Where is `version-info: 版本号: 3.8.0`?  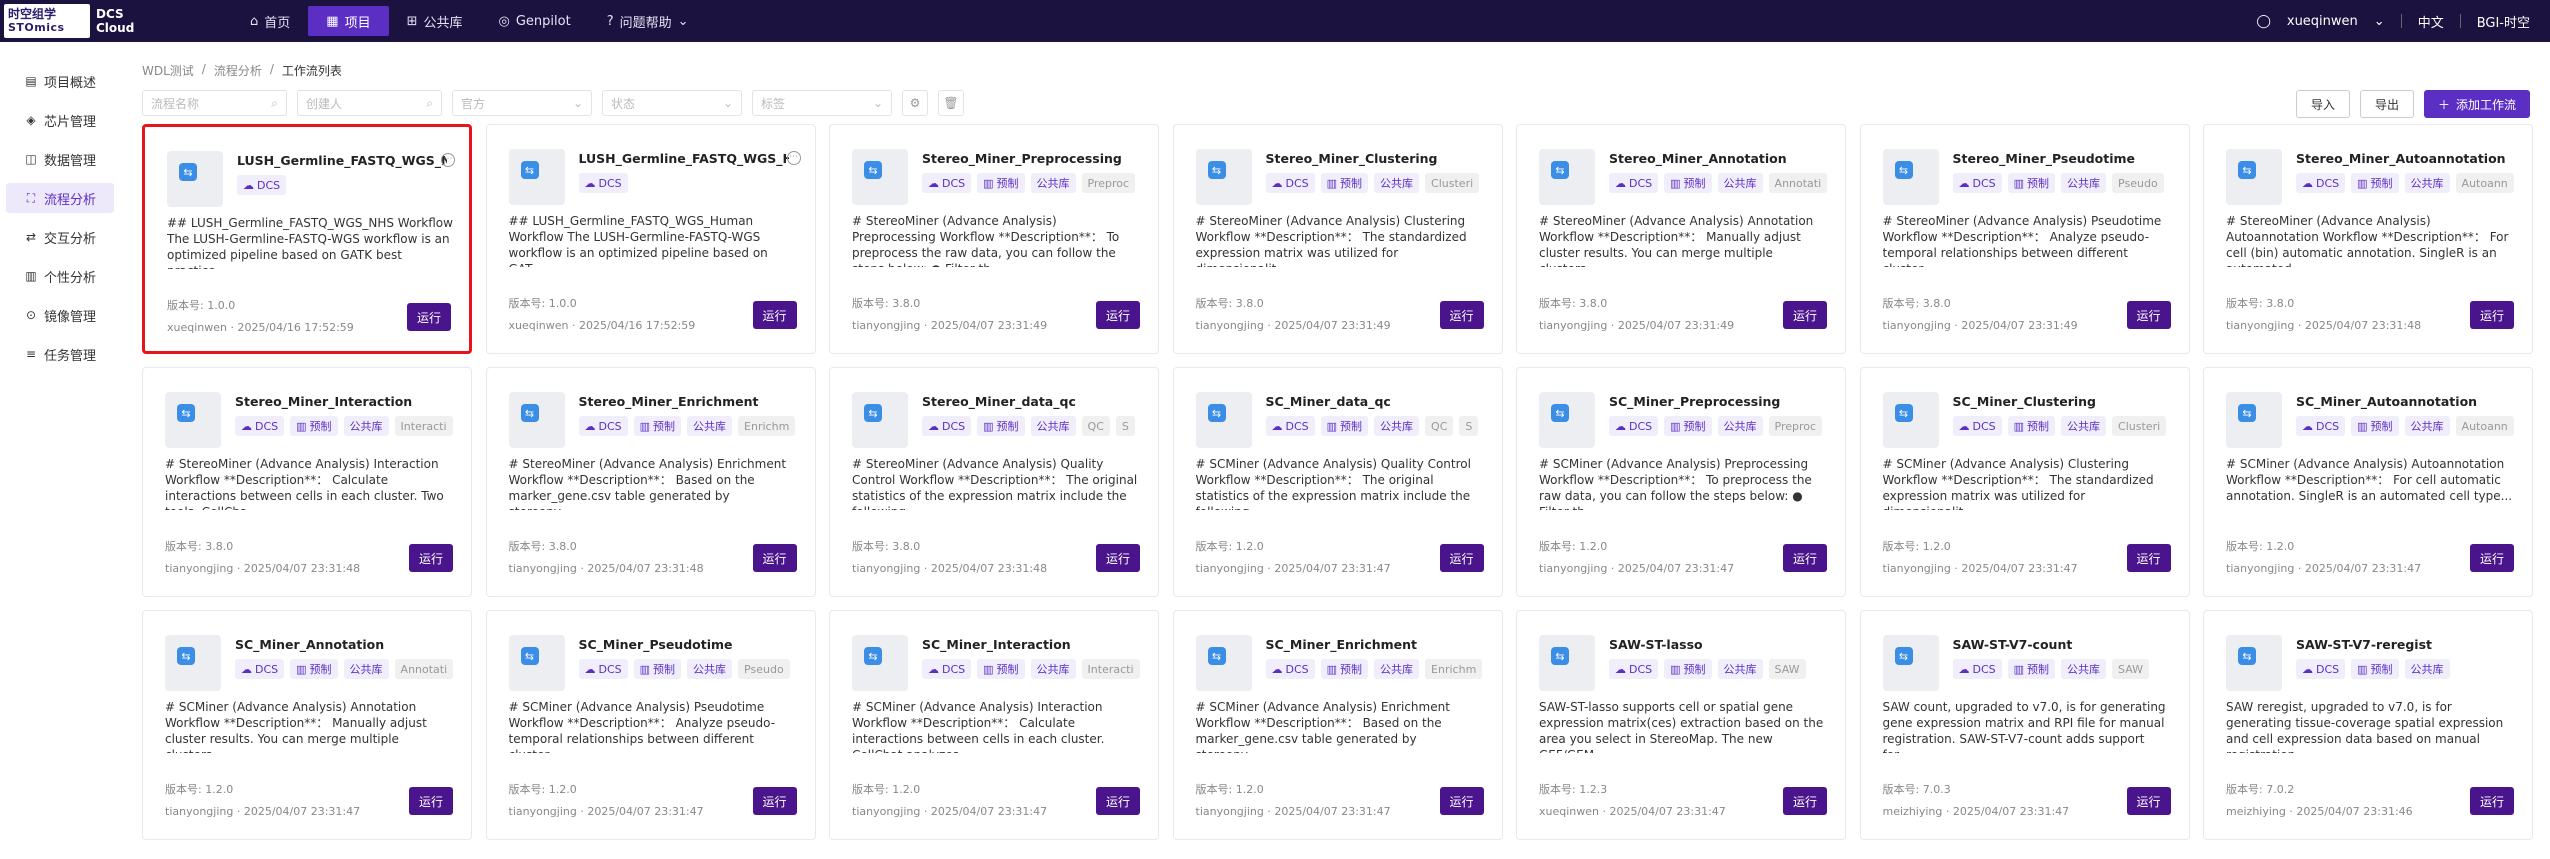 version-info: 版本号: 3.8.0 is located at coordinates (199, 546).